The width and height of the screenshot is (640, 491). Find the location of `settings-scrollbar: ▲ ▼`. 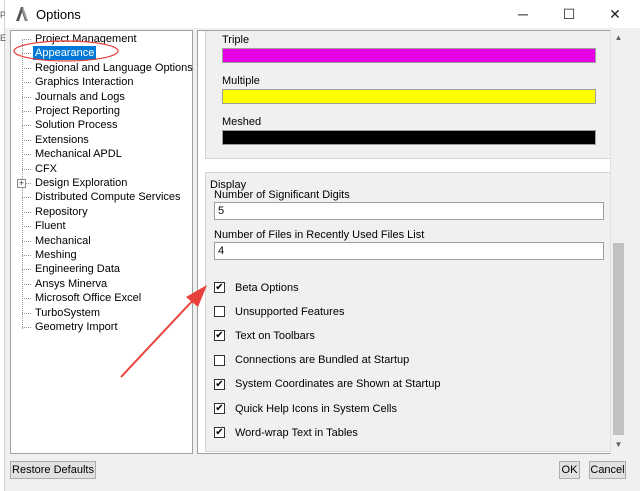

settings-scrollbar: ▲ ▼ is located at coordinates (618, 242).